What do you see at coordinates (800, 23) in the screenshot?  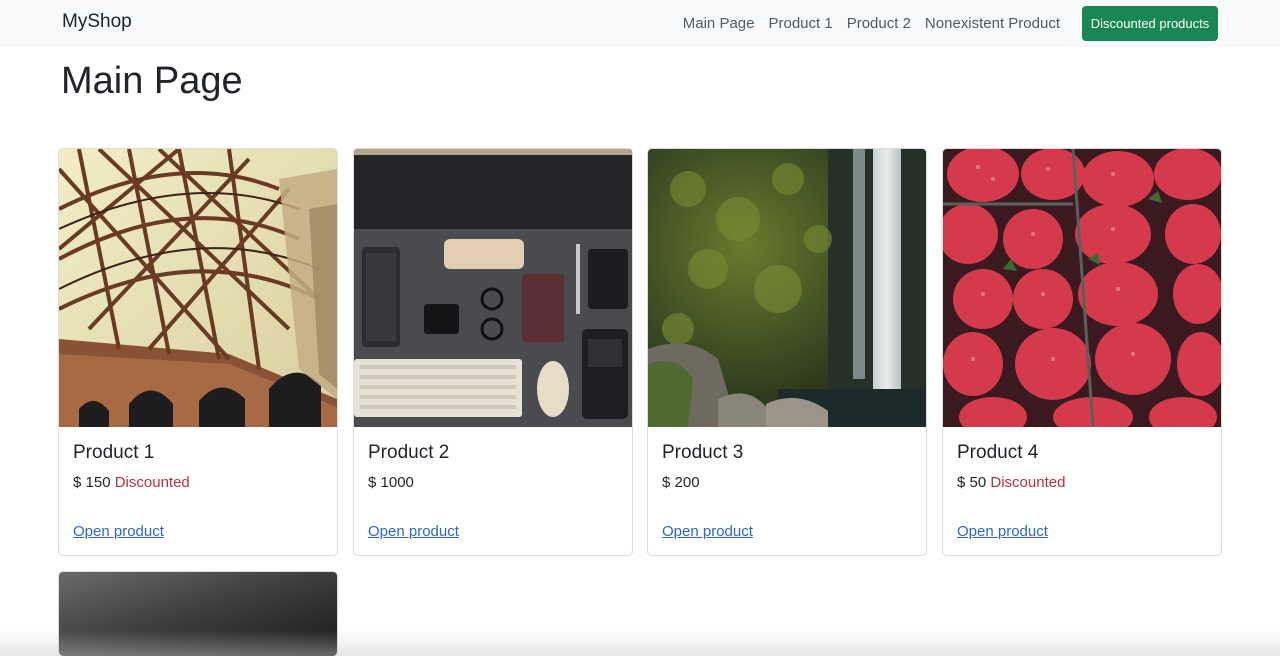 I see `nav-link-product-1: Product 1` at bounding box center [800, 23].